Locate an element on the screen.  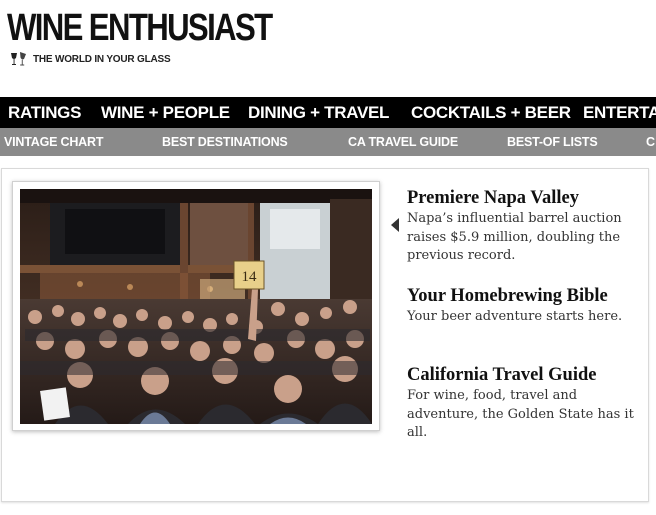
subnav-overflow: C is located at coordinates (650, 142).